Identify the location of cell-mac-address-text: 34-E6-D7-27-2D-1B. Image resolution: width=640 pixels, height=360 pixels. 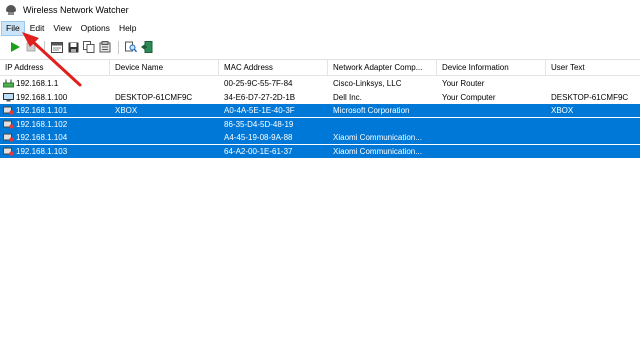
(260, 97).